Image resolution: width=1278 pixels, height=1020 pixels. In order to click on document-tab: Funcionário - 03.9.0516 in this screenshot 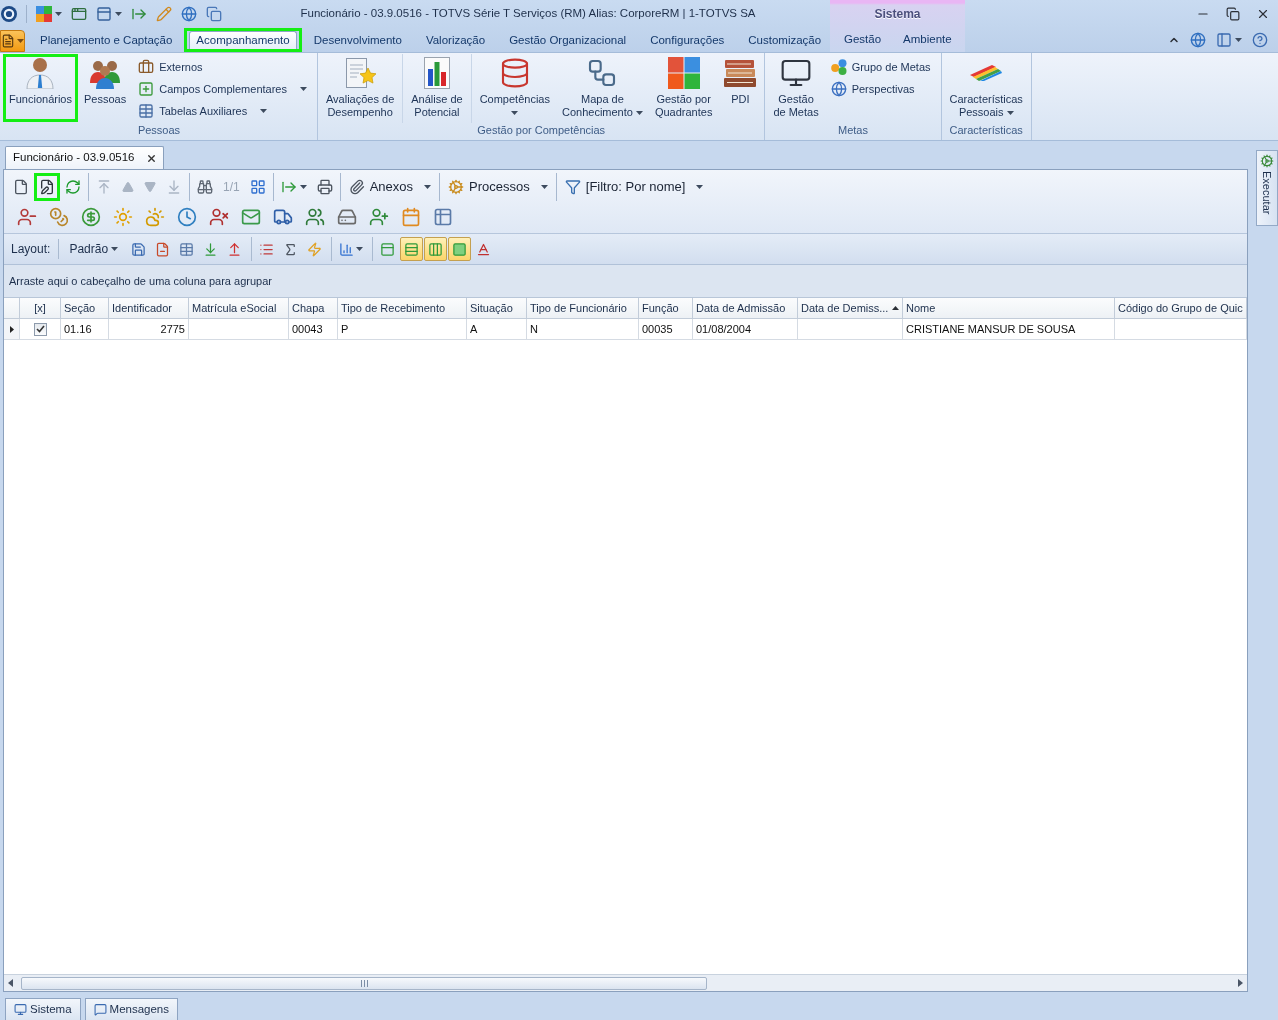, I will do `click(85, 157)`.